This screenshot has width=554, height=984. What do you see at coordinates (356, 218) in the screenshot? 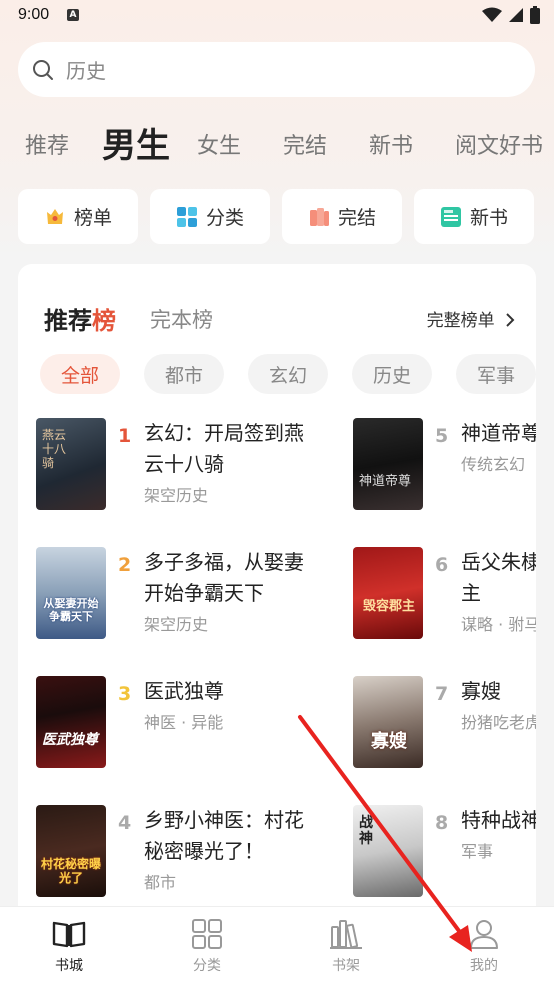
I see `quick-completed-label: 完结` at bounding box center [356, 218].